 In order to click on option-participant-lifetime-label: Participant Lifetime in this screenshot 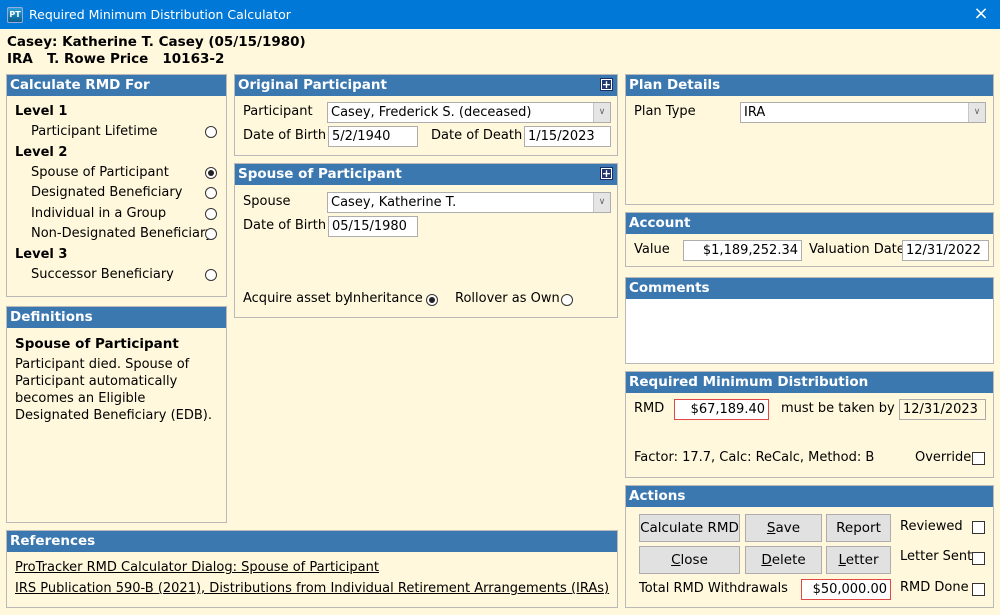, I will do `click(94, 131)`.